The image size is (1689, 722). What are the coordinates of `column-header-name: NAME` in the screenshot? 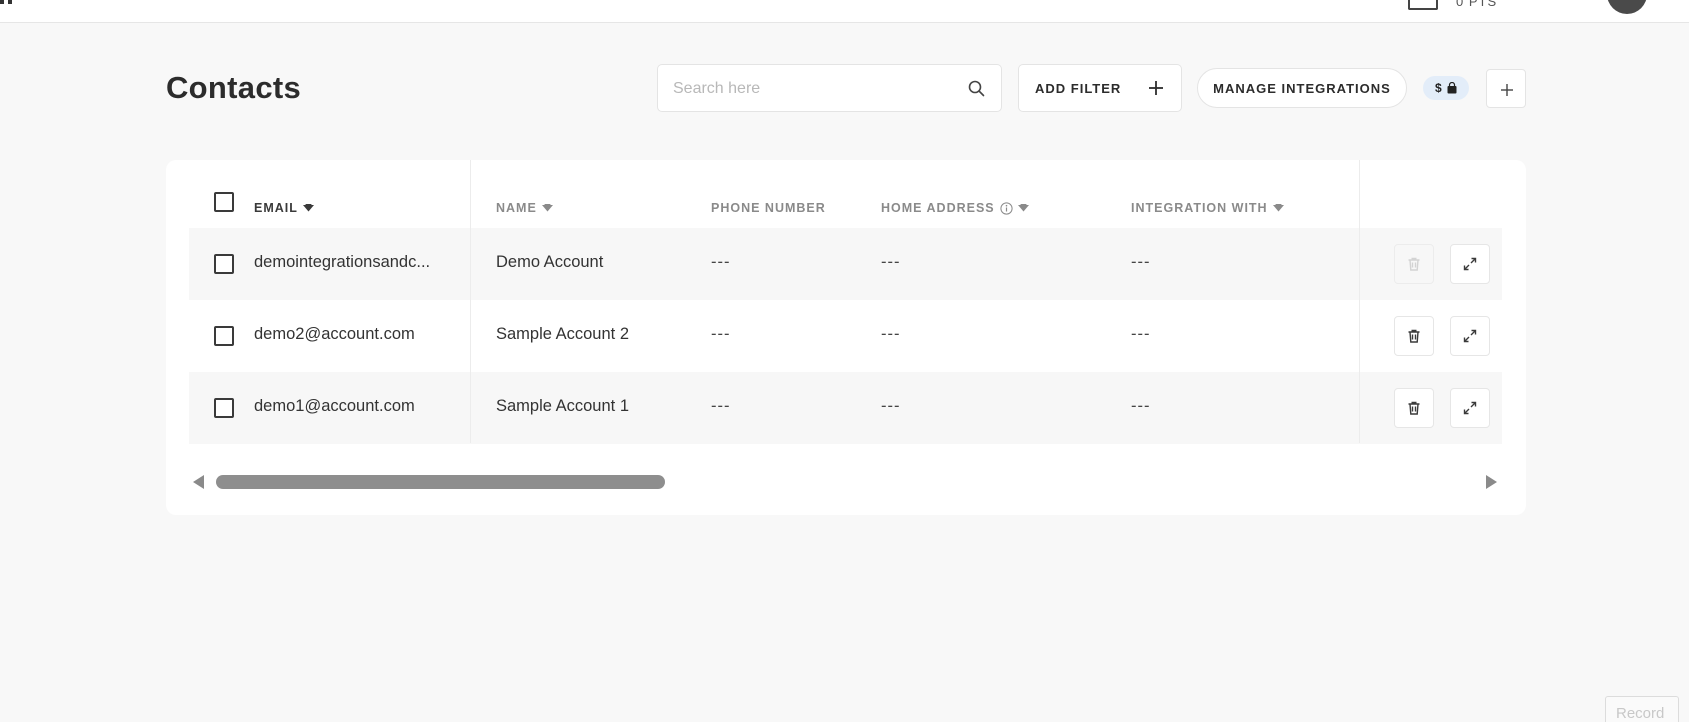 It's located at (524, 208).